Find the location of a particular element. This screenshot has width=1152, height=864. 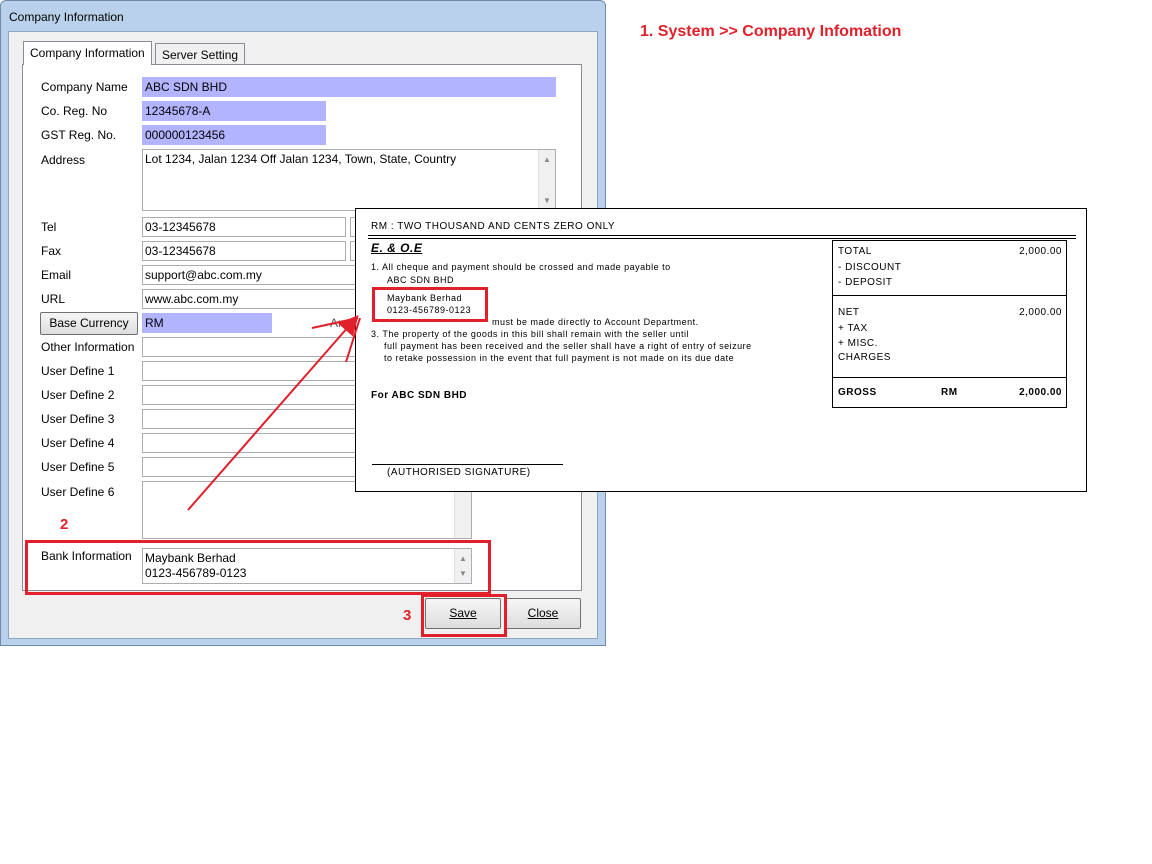

tab-company-information-label: Company Information is located at coordinates (87, 53).